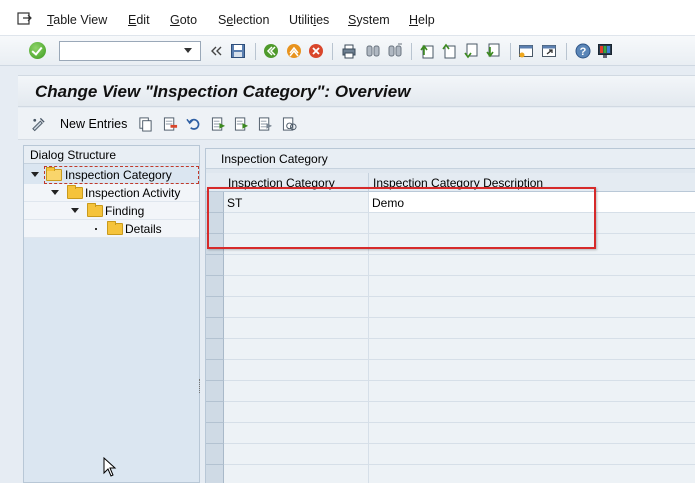 The image size is (695, 483). I want to click on highlight-box, so click(401, 218).